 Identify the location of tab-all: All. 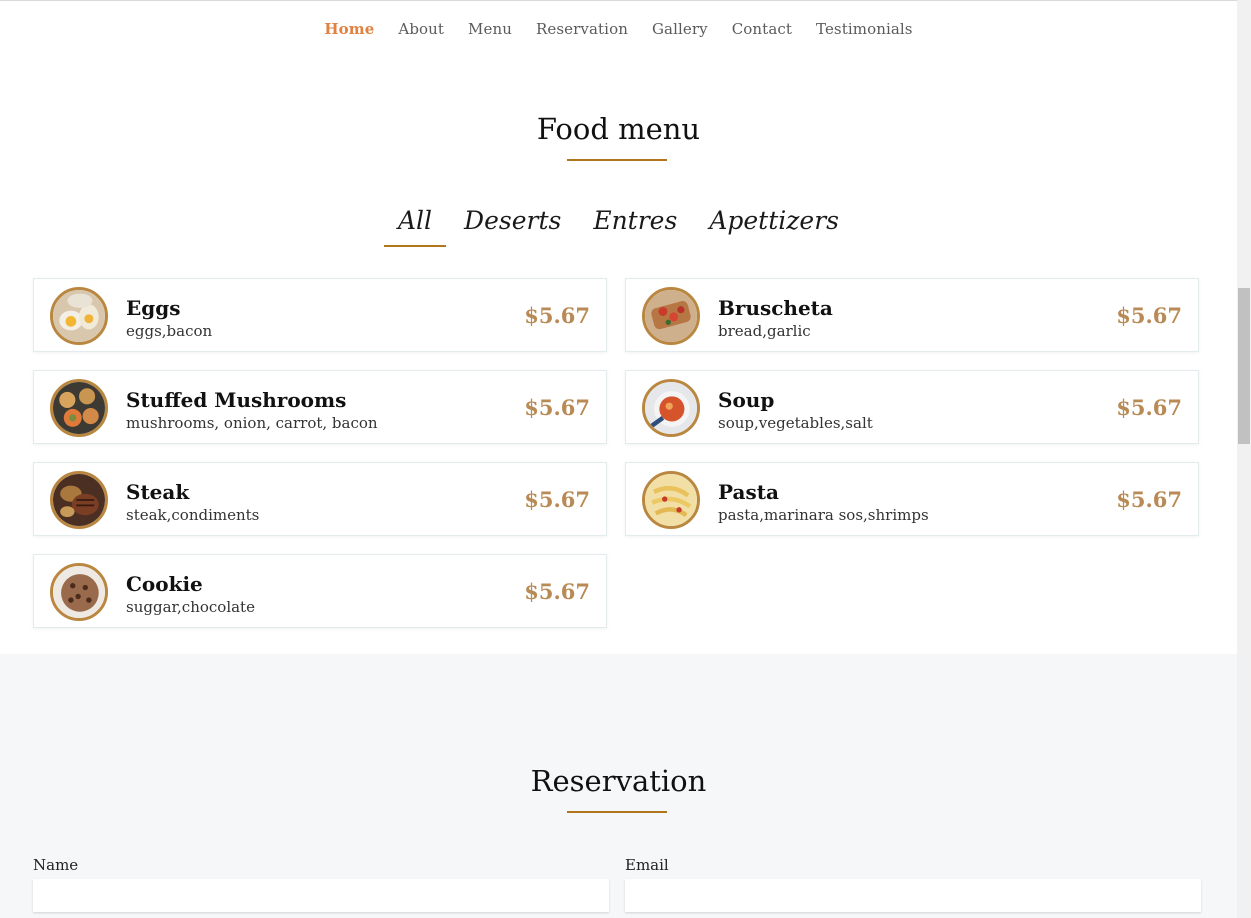
(415, 226).